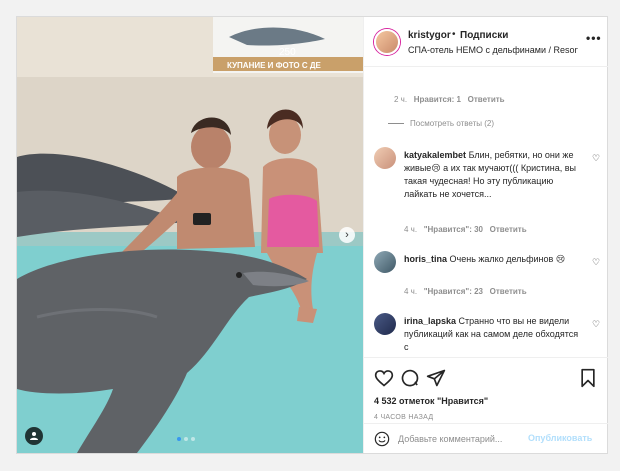  What do you see at coordinates (287, 52) in the screenshot?
I see `svg-text: 250` at bounding box center [287, 52].